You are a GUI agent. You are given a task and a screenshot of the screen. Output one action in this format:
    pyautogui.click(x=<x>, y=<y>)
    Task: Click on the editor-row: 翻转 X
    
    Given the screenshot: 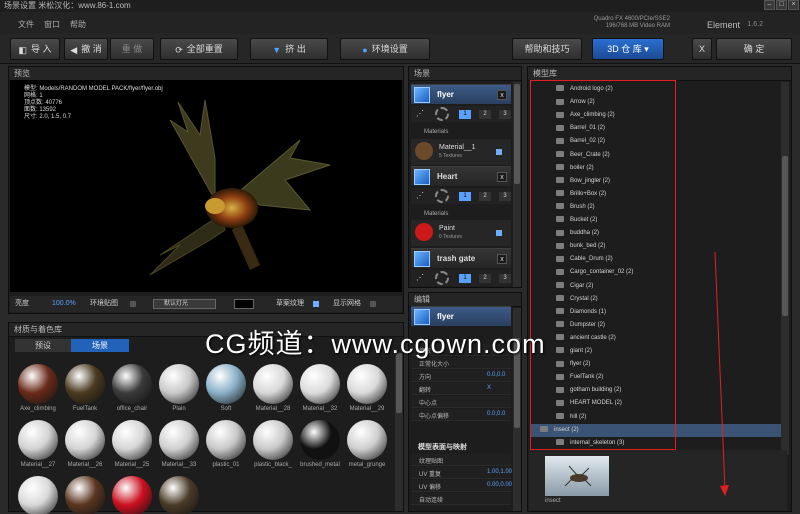 What is the action you would take?
    pyautogui.click(x=461, y=389)
    